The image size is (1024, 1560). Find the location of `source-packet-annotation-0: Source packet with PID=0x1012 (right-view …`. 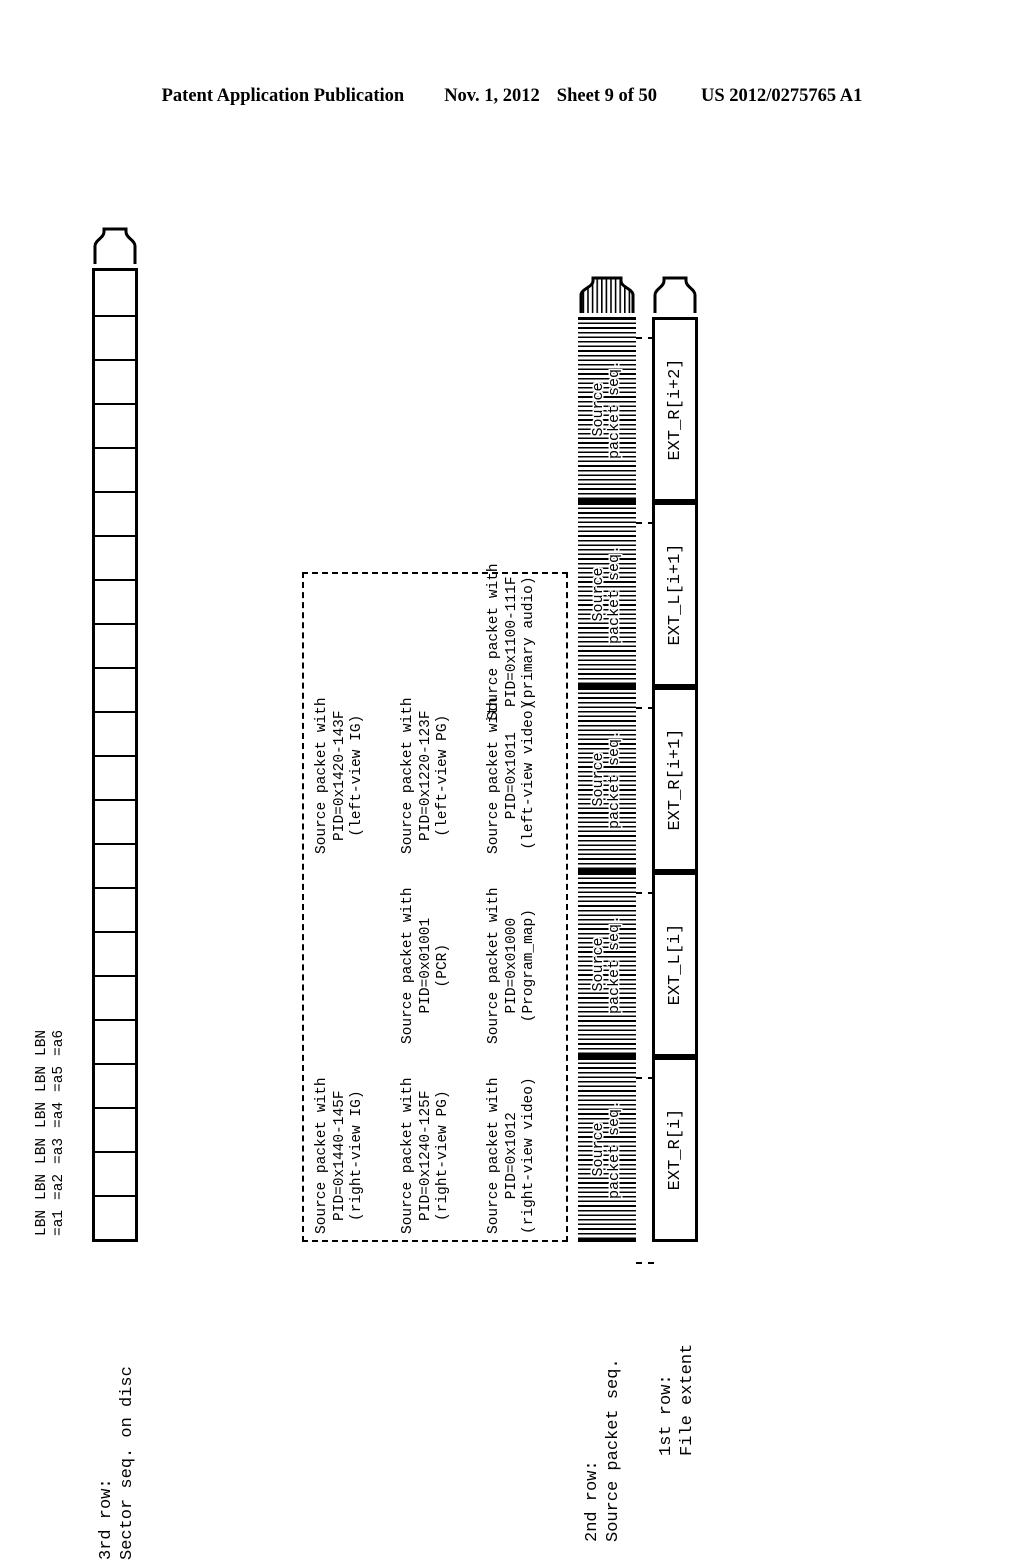

source-packet-annotation-0: Source packet with PID=0x1012 (right-view … is located at coordinates (512, 1155).